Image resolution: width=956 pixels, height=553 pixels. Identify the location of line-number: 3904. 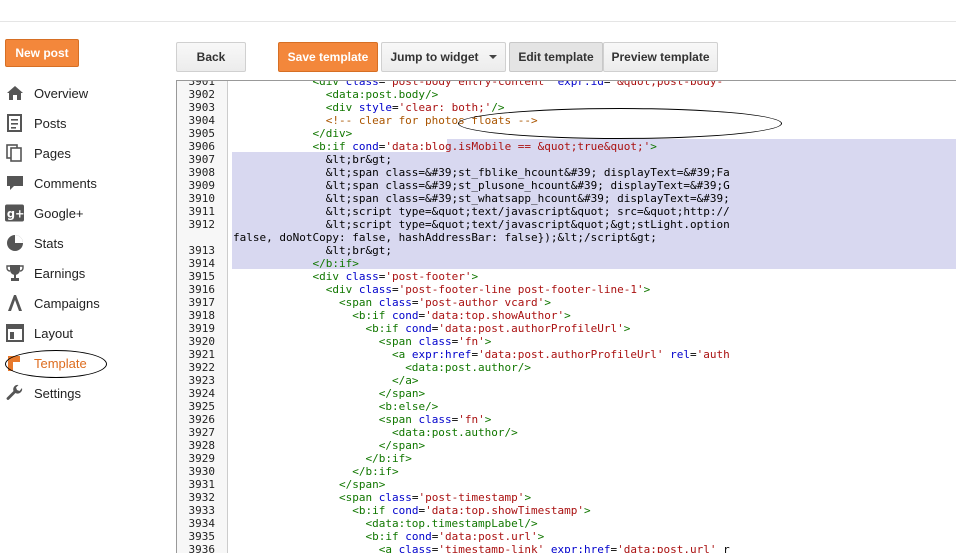
(202, 120).